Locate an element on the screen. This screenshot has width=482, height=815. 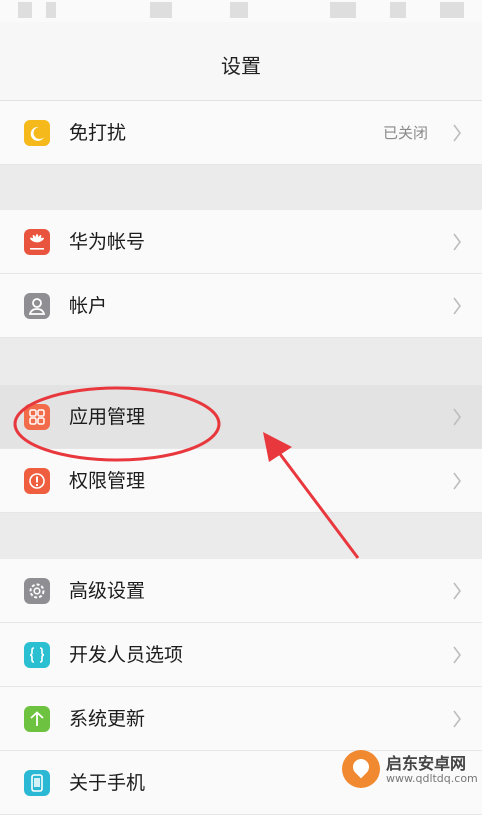
setting-label: 关于手机 is located at coordinates (107, 783).